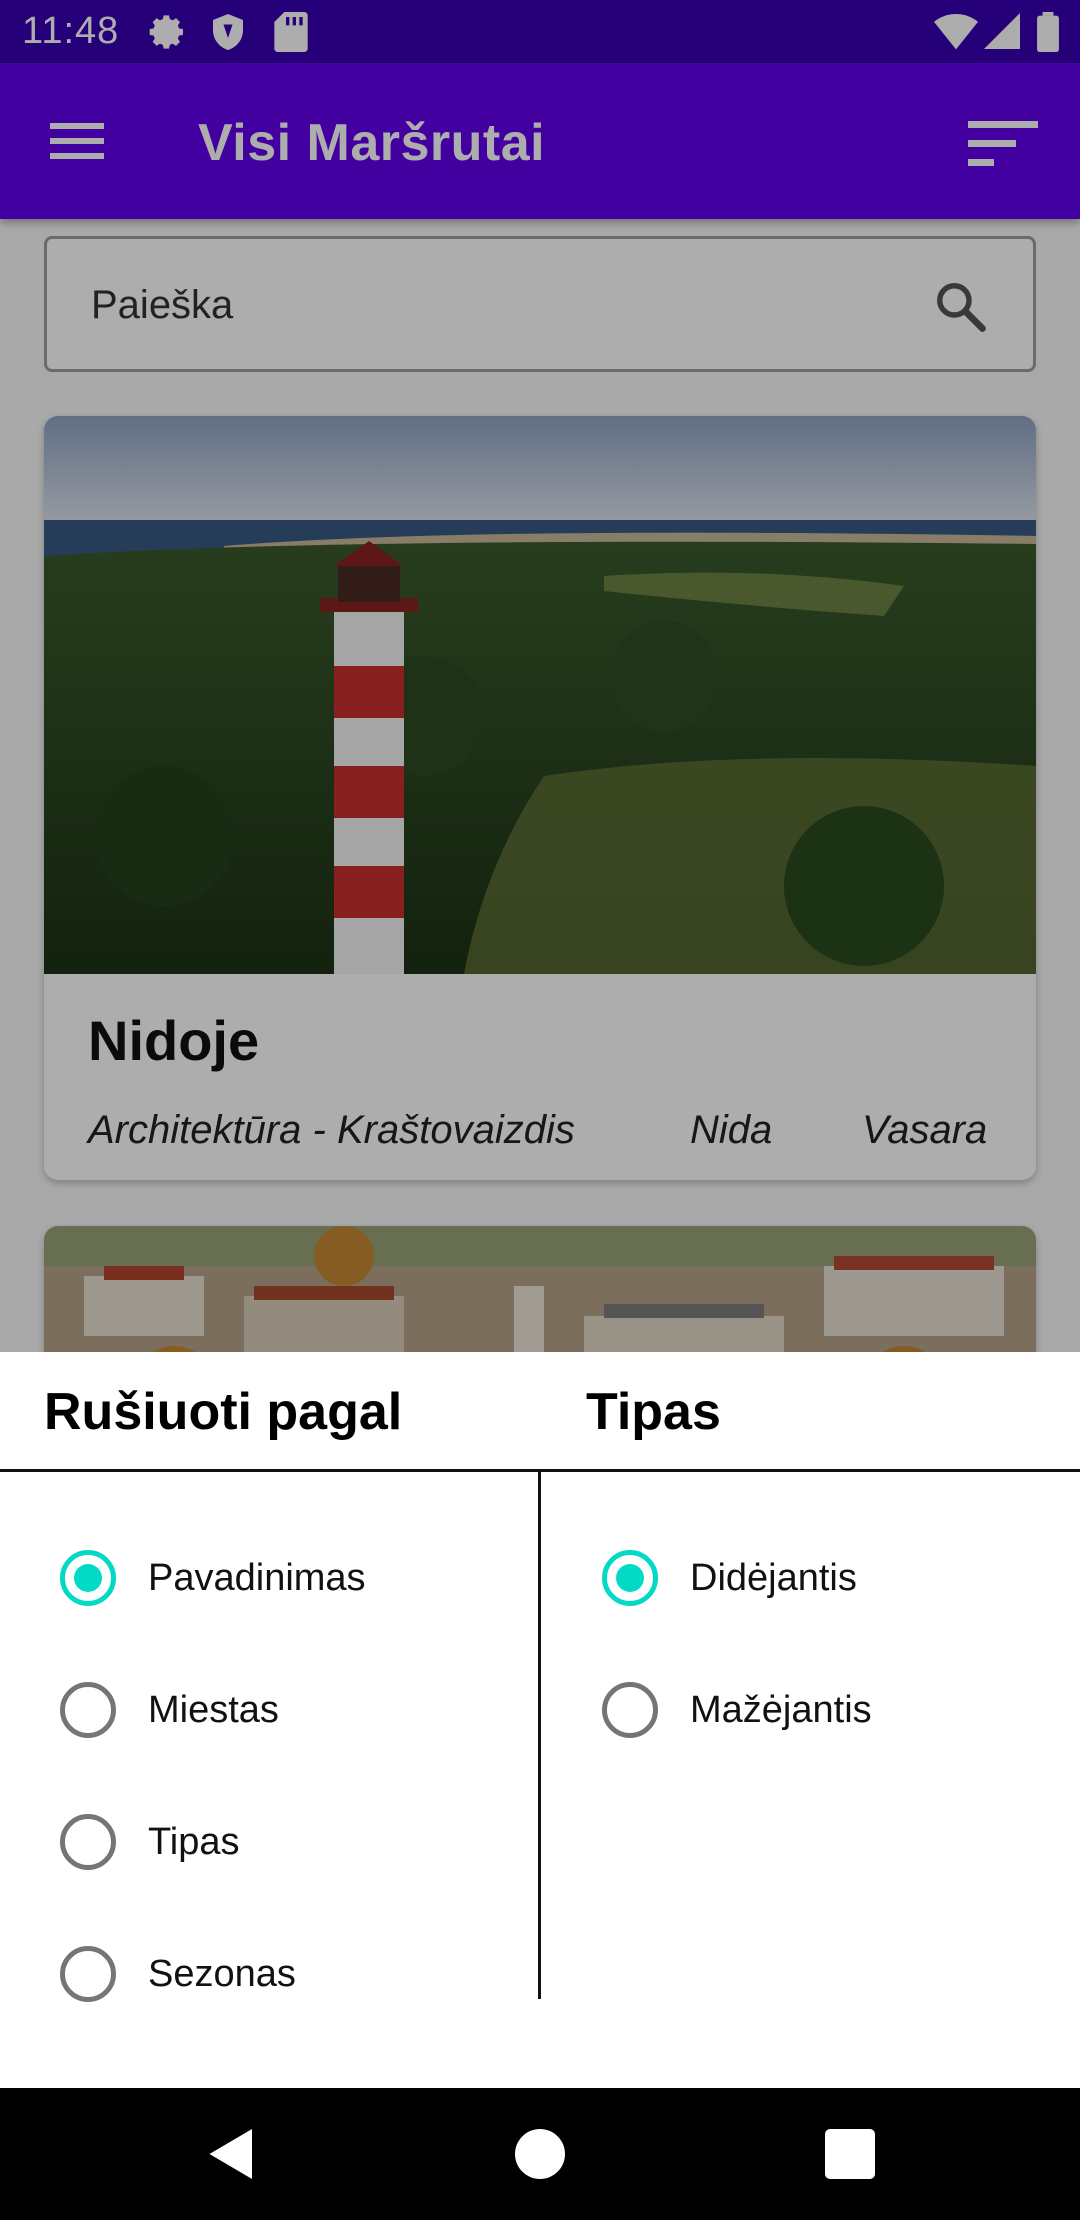 This screenshot has height=2220, width=1080. I want to click on sort-option-tipas: Tipas, so click(150, 1842).